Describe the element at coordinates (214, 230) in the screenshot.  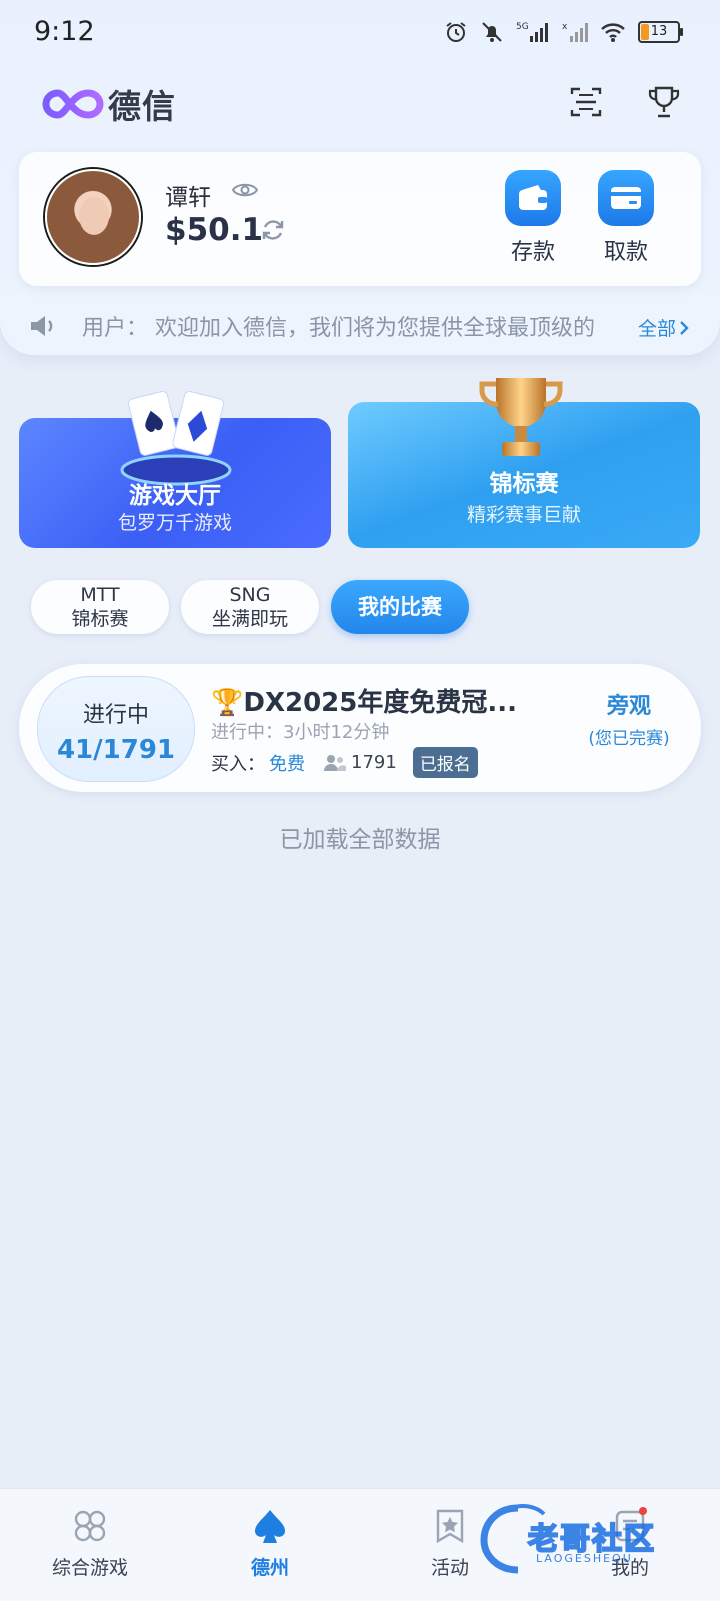
I see `balance: $50.1` at that location.